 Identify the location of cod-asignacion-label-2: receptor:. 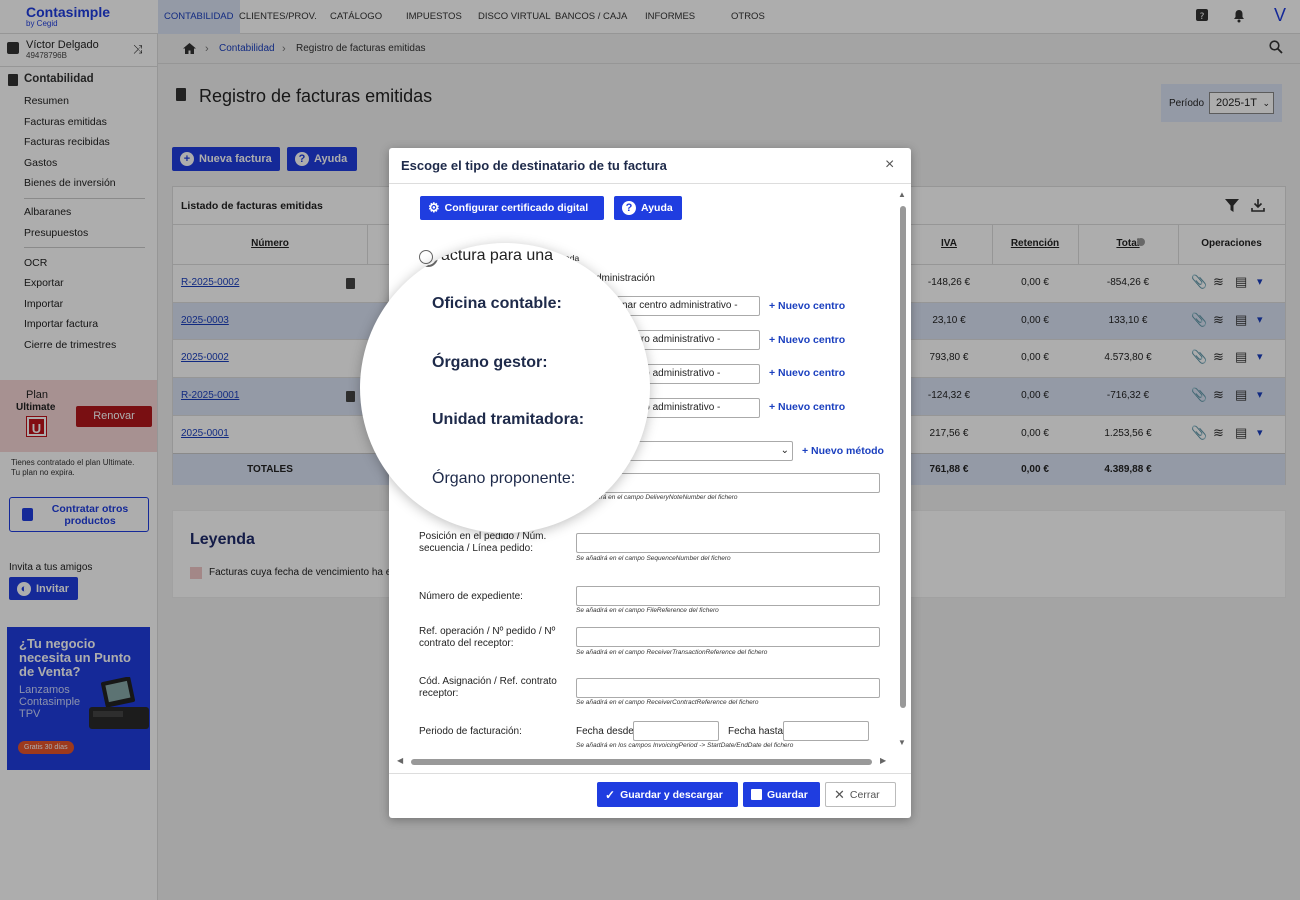
(439, 693).